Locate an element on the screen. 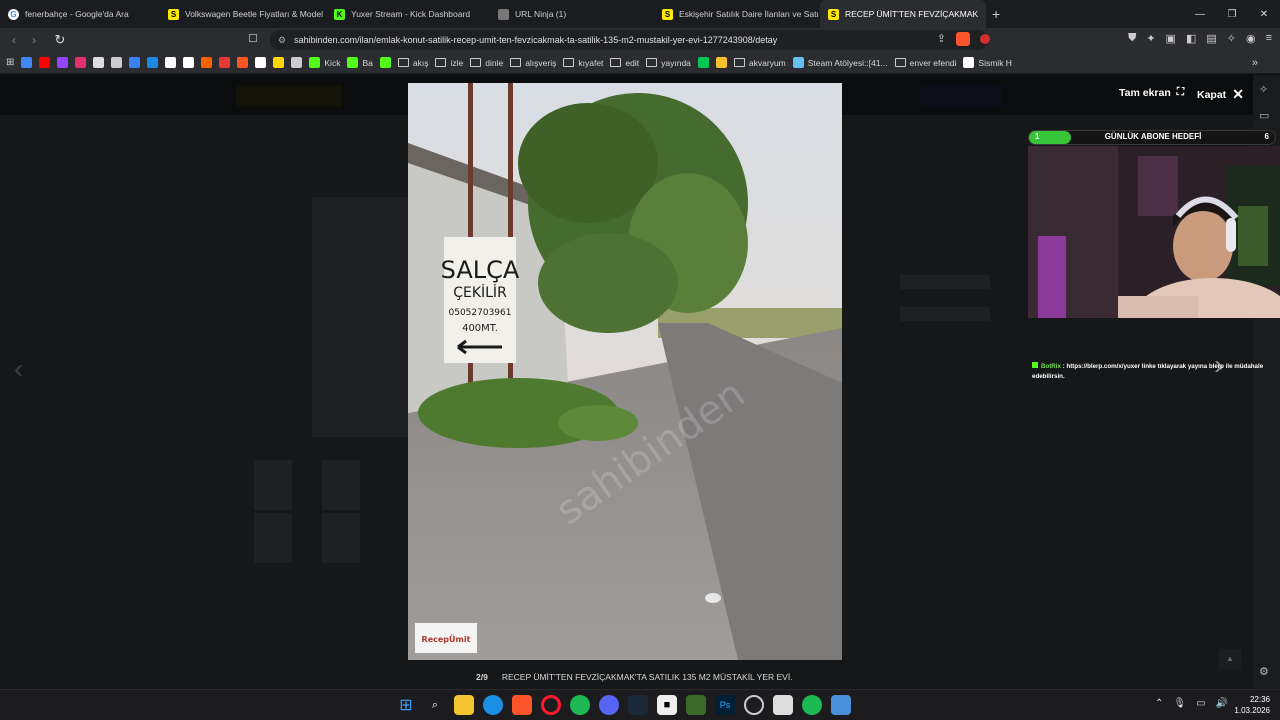 The width and height of the screenshot is (1280, 720). bookmark-label: edit is located at coordinates (632, 62).